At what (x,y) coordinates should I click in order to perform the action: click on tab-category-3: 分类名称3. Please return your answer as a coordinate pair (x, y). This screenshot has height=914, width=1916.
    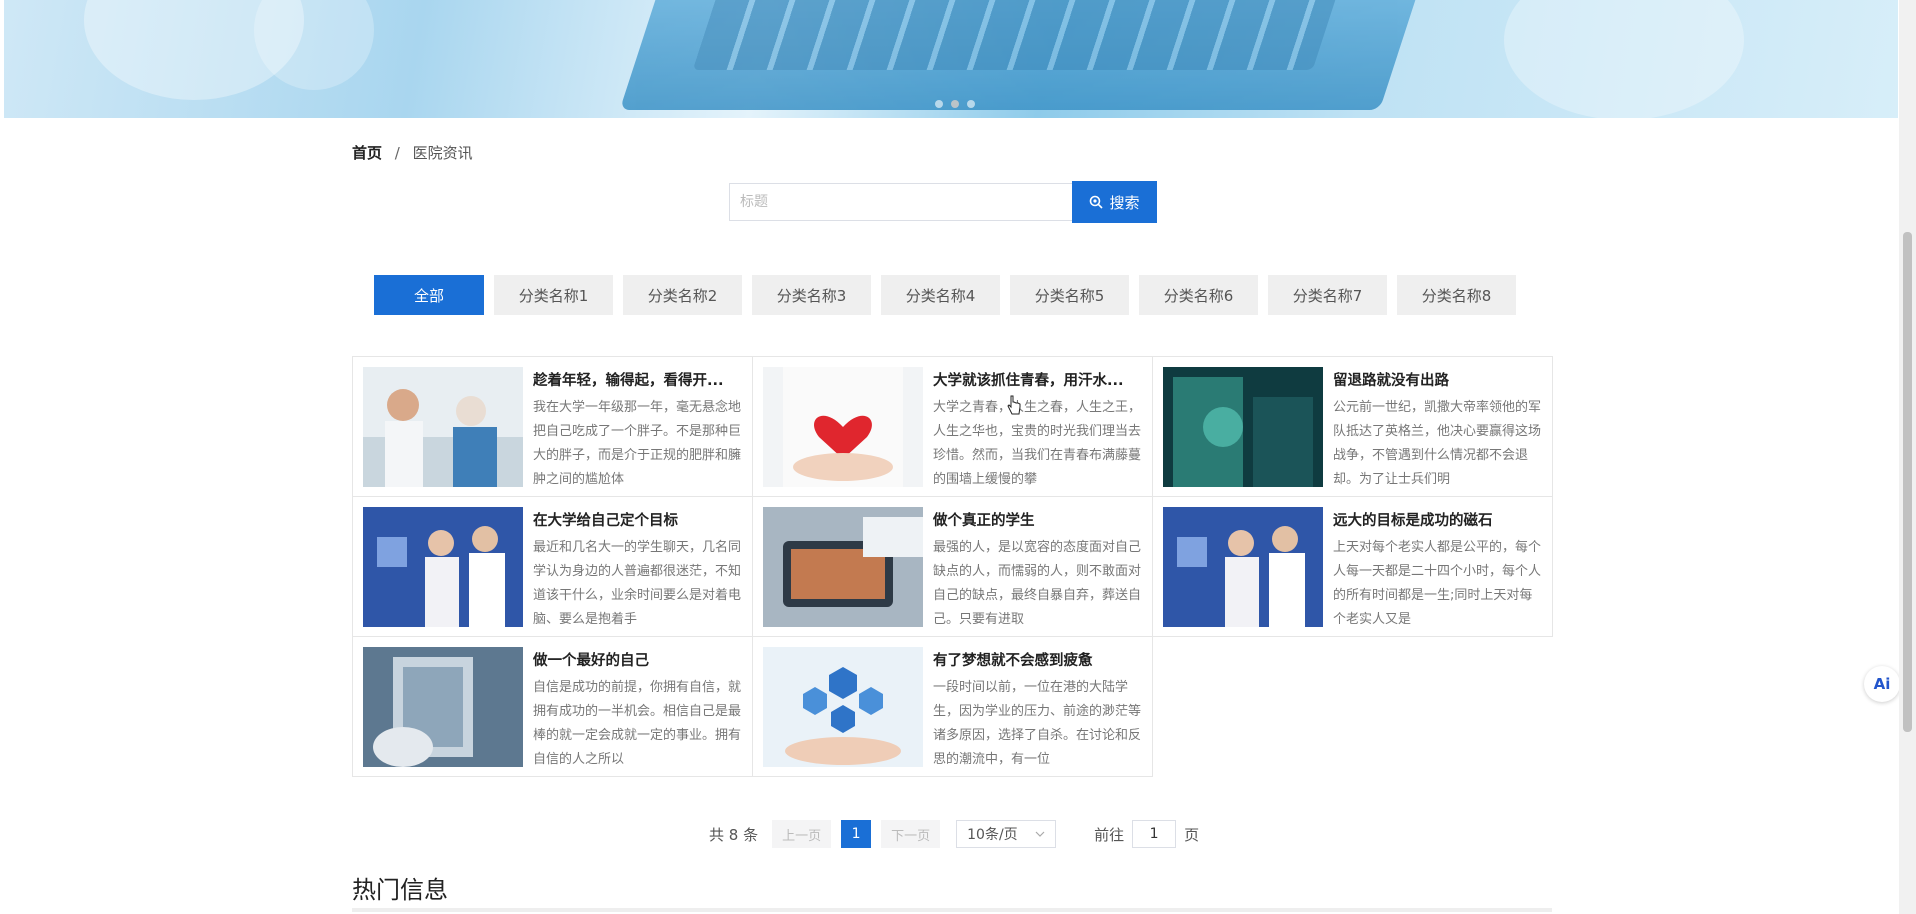
    Looking at the image, I should click on (811, 295).